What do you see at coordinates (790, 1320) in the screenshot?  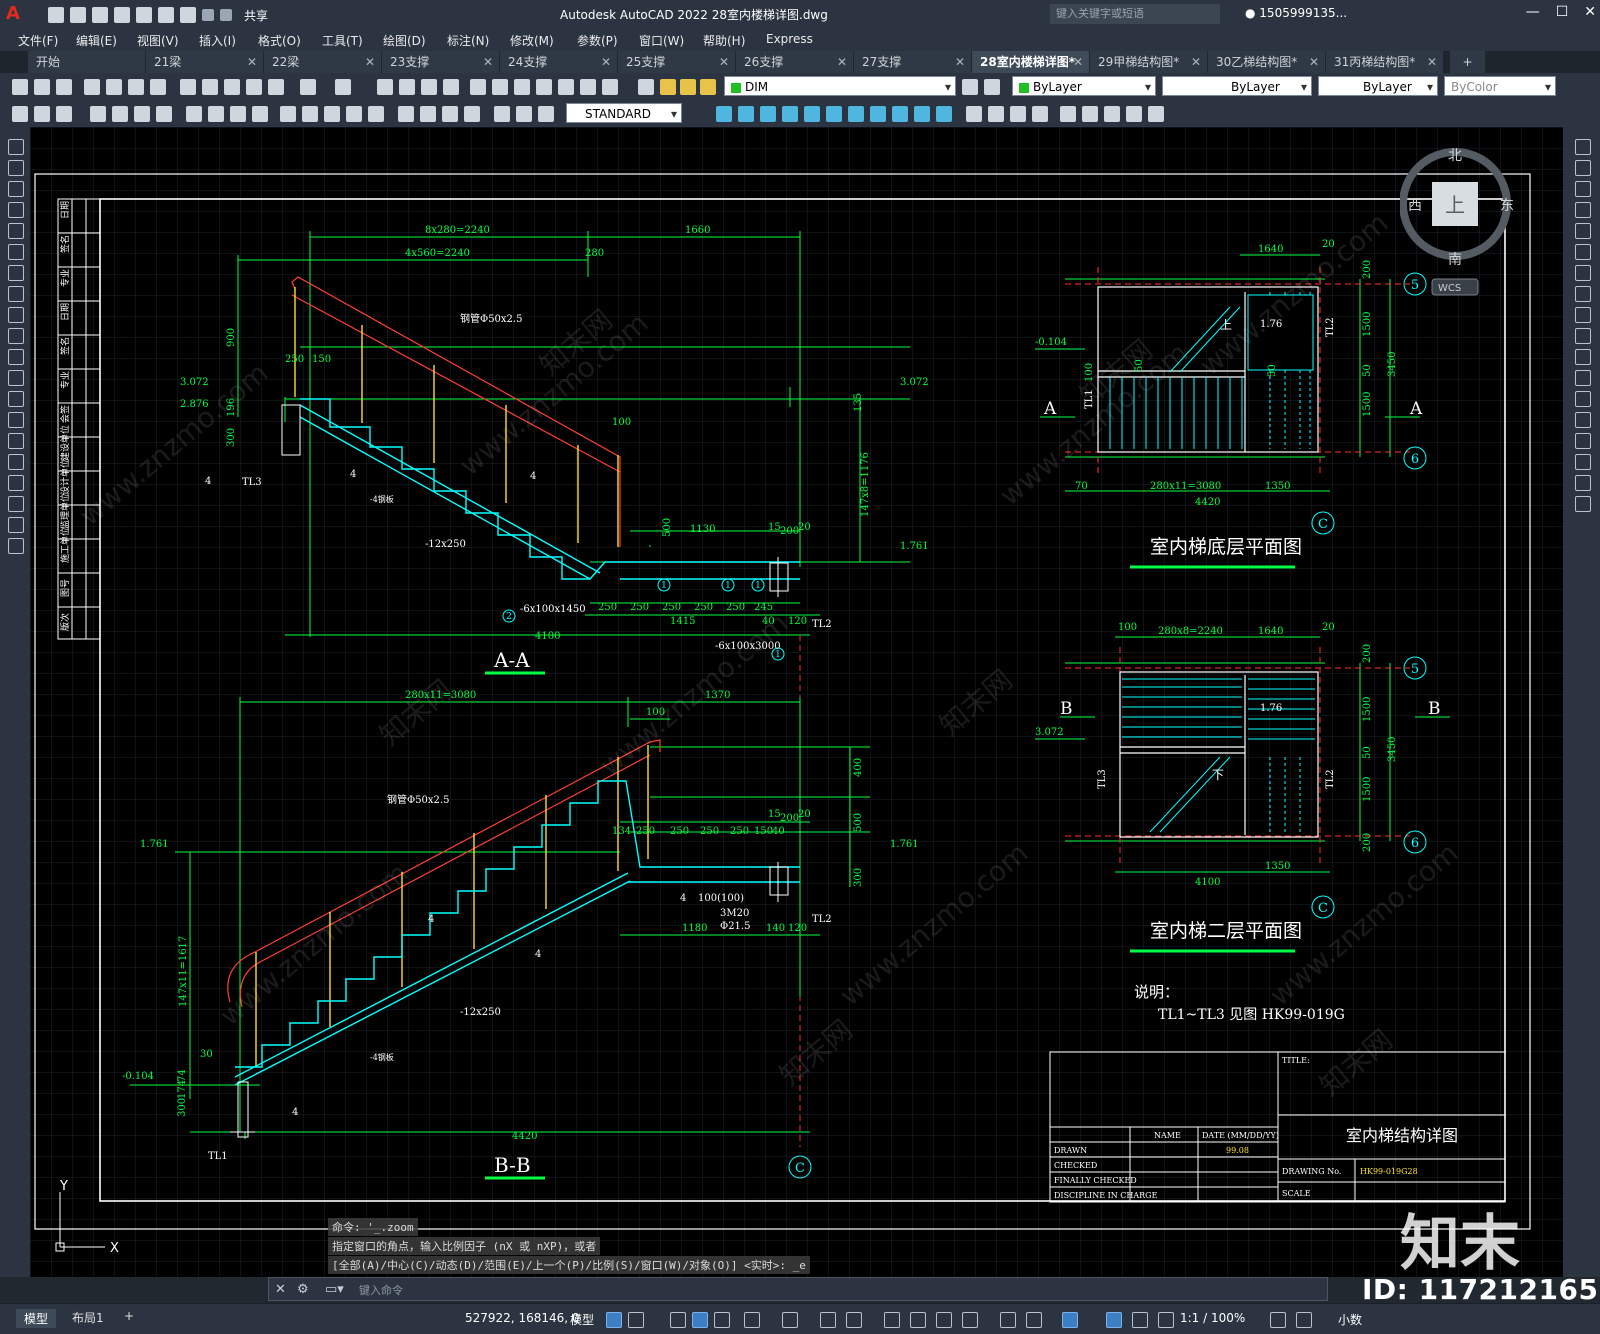 I see `isometric-icon` at bounding box center [790, 1320].